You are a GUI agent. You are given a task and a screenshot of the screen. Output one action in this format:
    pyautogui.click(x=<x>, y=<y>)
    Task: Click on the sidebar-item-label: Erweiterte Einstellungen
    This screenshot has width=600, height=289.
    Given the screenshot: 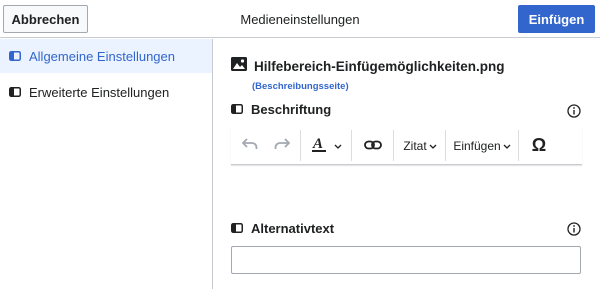 What is the action you would take?
    pyautogui.click(x=99, y=92)
    